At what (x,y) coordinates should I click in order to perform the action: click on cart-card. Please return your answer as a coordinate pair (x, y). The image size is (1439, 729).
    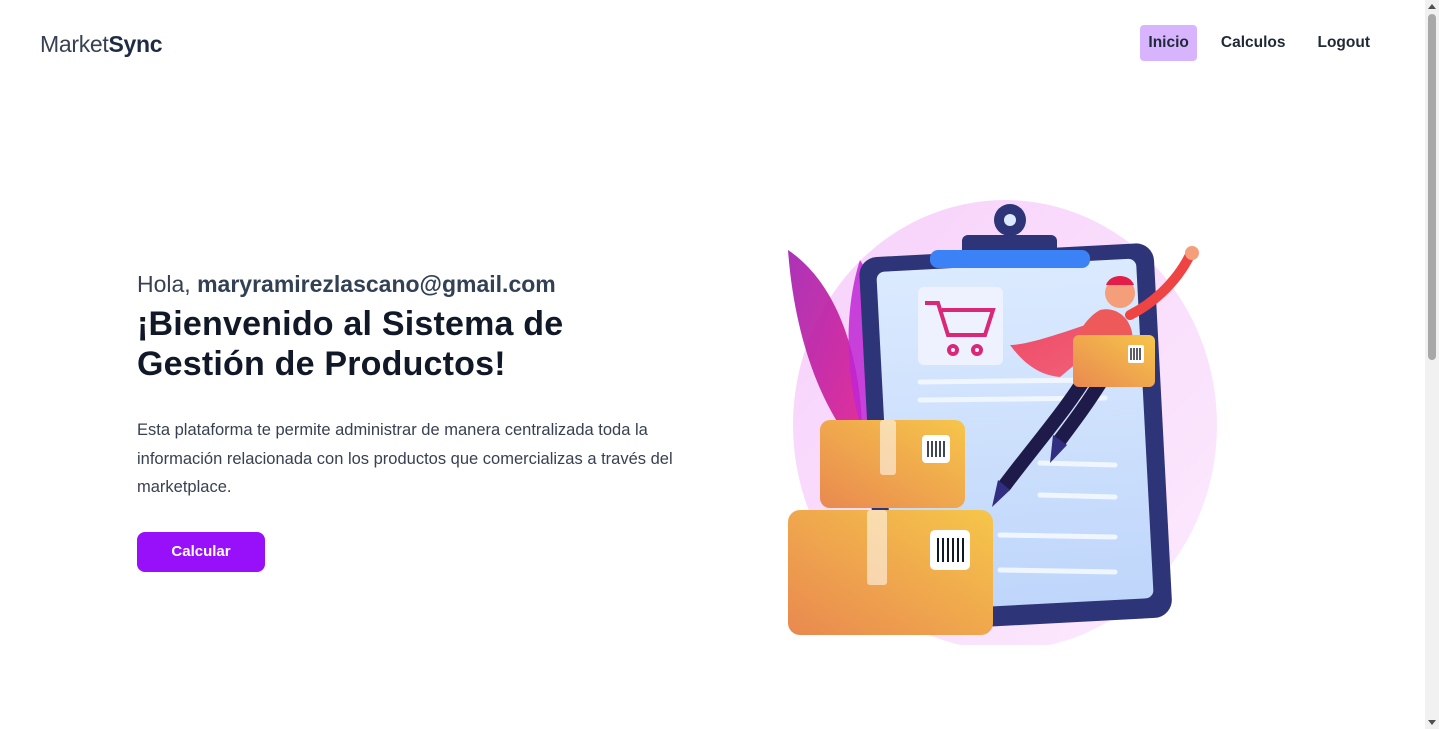
    Looking at the image, I should click on (960, 326).